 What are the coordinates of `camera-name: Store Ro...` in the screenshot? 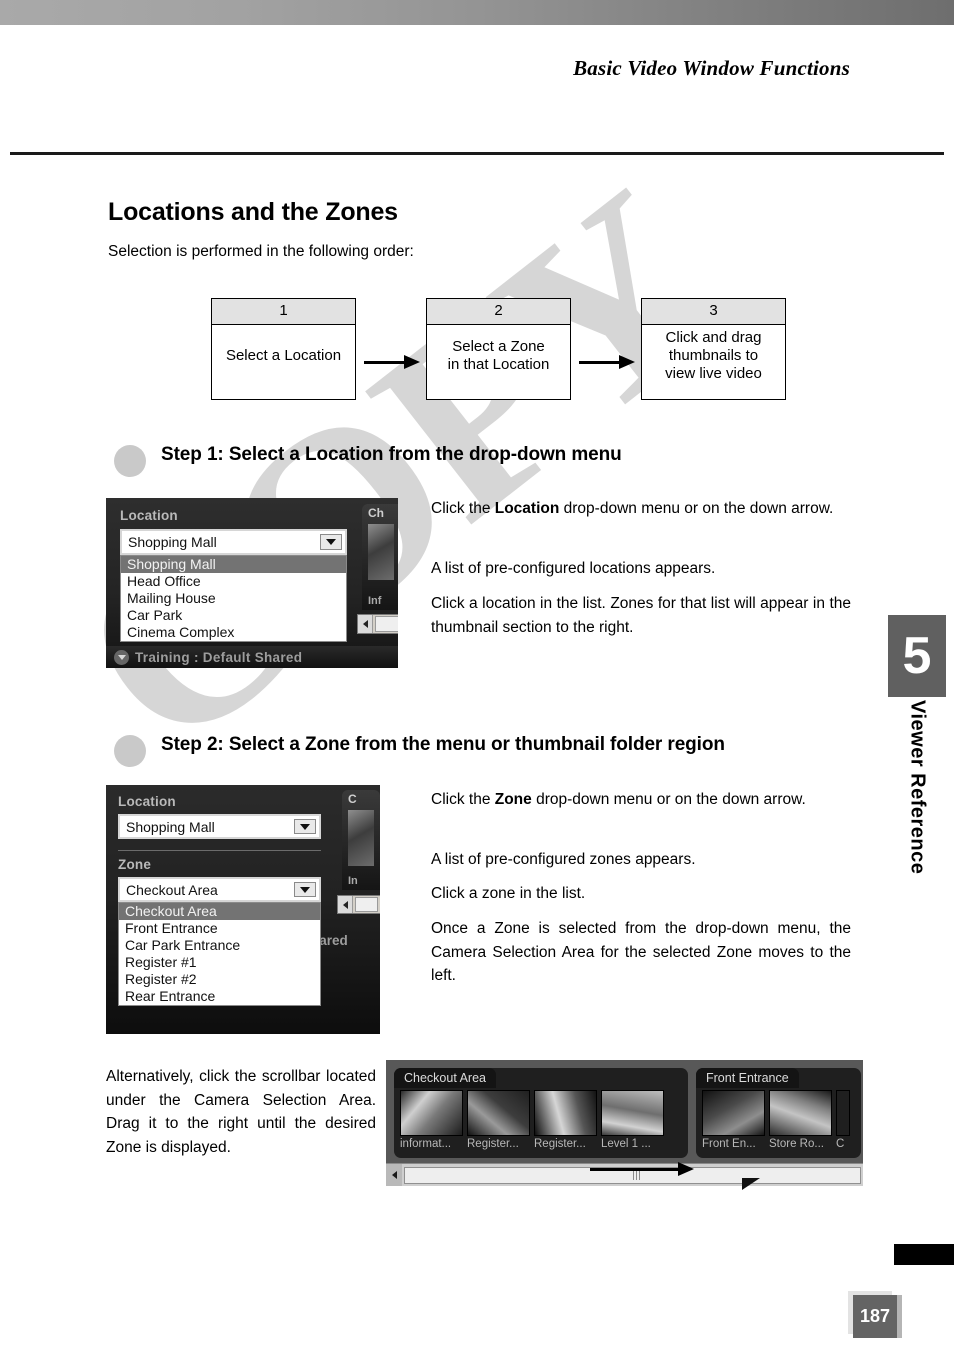 It's located at (796, 1144).